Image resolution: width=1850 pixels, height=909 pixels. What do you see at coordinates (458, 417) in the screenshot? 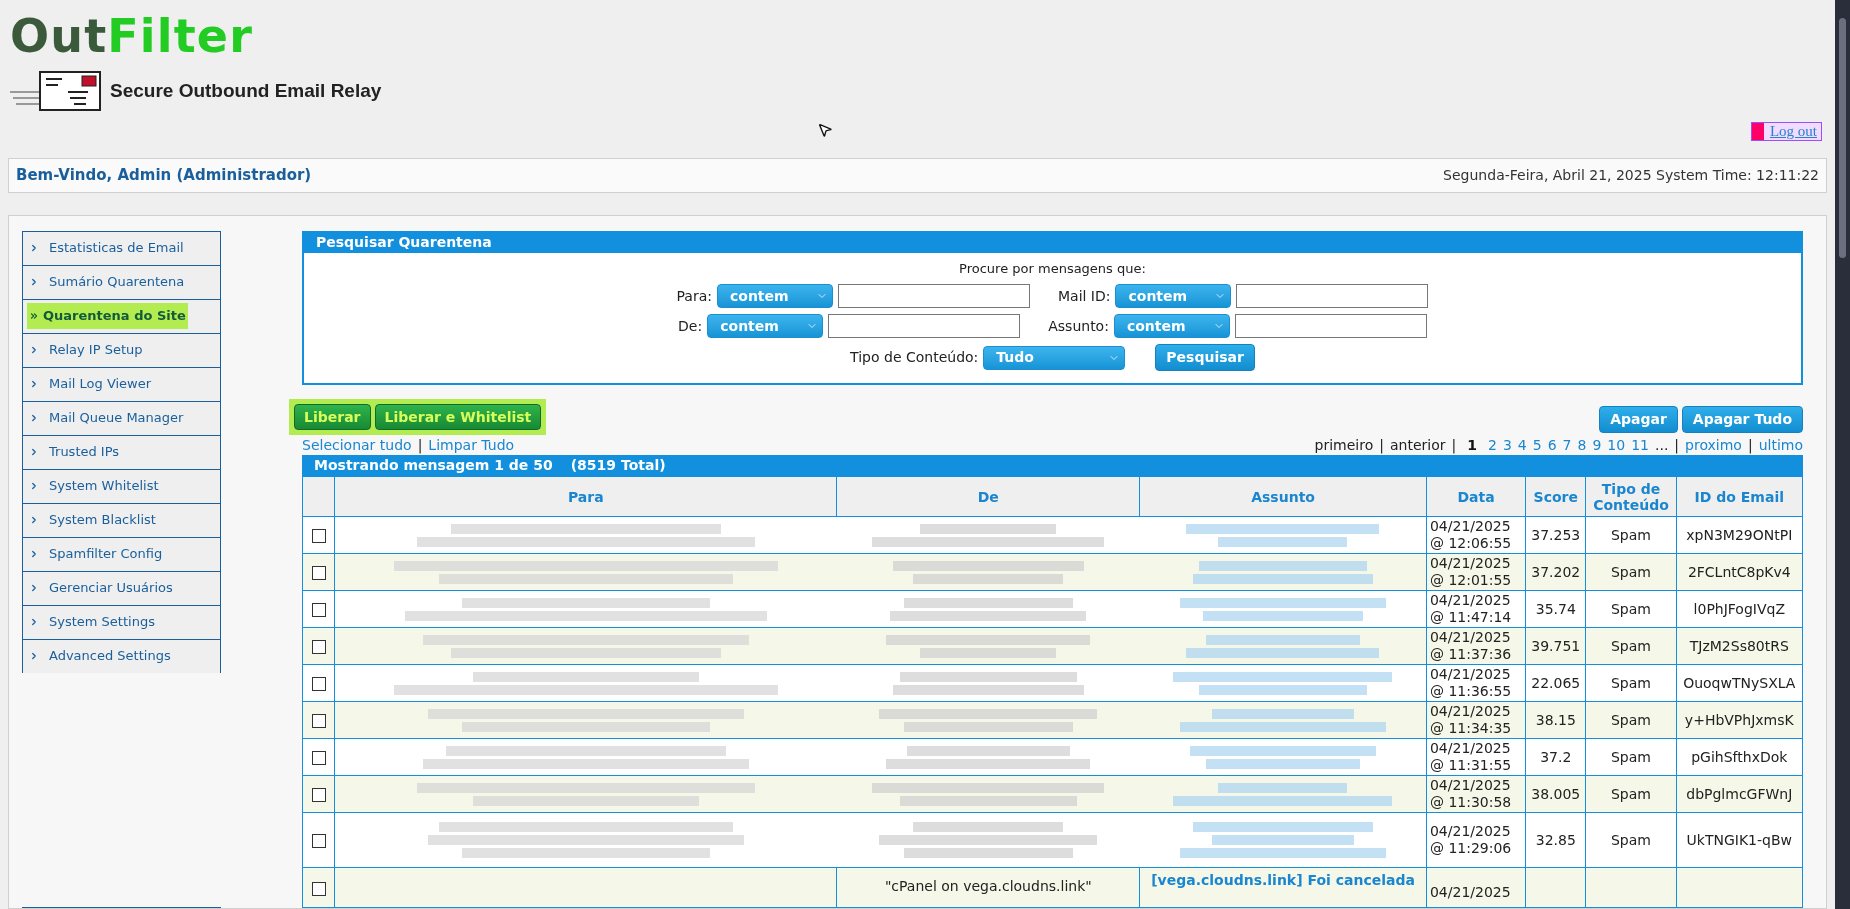
I see `release-button: Liberar e Whitelist` at bounding box center [458, 417].